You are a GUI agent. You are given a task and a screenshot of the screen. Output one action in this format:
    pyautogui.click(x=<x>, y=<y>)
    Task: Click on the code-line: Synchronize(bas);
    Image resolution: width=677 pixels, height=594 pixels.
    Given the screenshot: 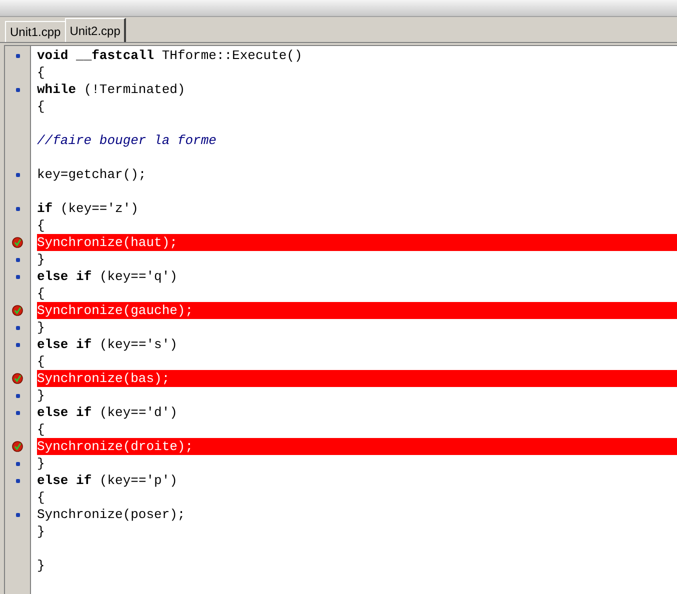 What is the action you would take?
    pyautogui.click(x=103, y=379)
    